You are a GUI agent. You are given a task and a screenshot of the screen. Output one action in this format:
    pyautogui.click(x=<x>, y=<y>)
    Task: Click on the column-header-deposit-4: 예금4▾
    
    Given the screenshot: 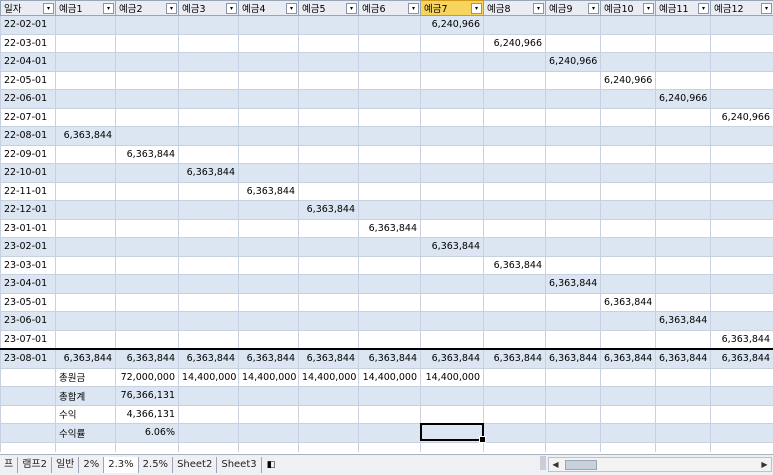 What is the action you would take?
    pyautogui.click(x=269, y=8)
    